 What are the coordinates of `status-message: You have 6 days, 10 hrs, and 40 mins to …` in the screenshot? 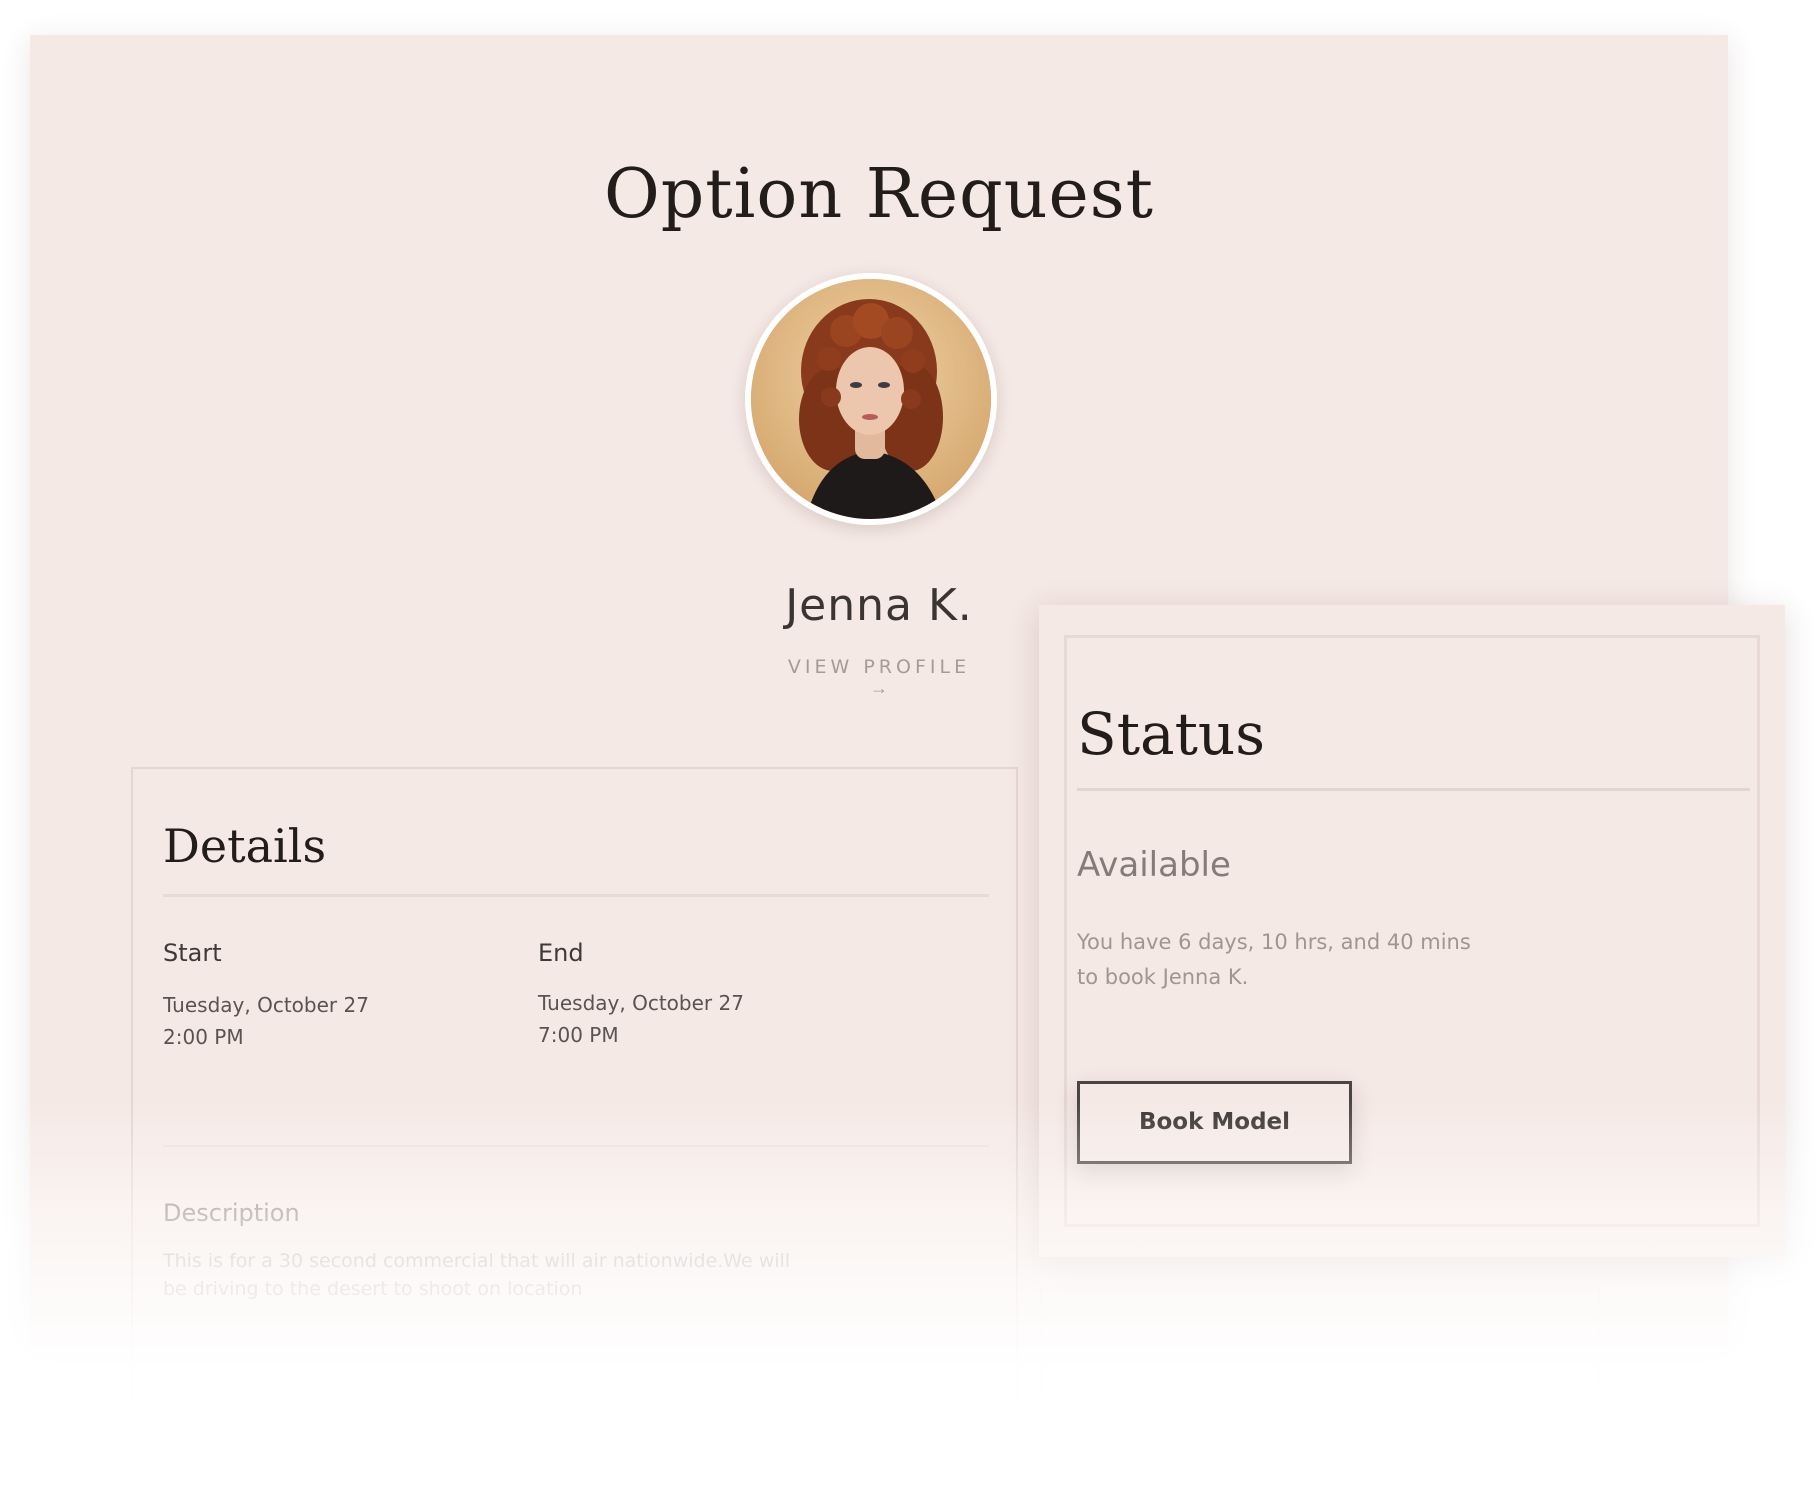 It's located at (1287, 960).